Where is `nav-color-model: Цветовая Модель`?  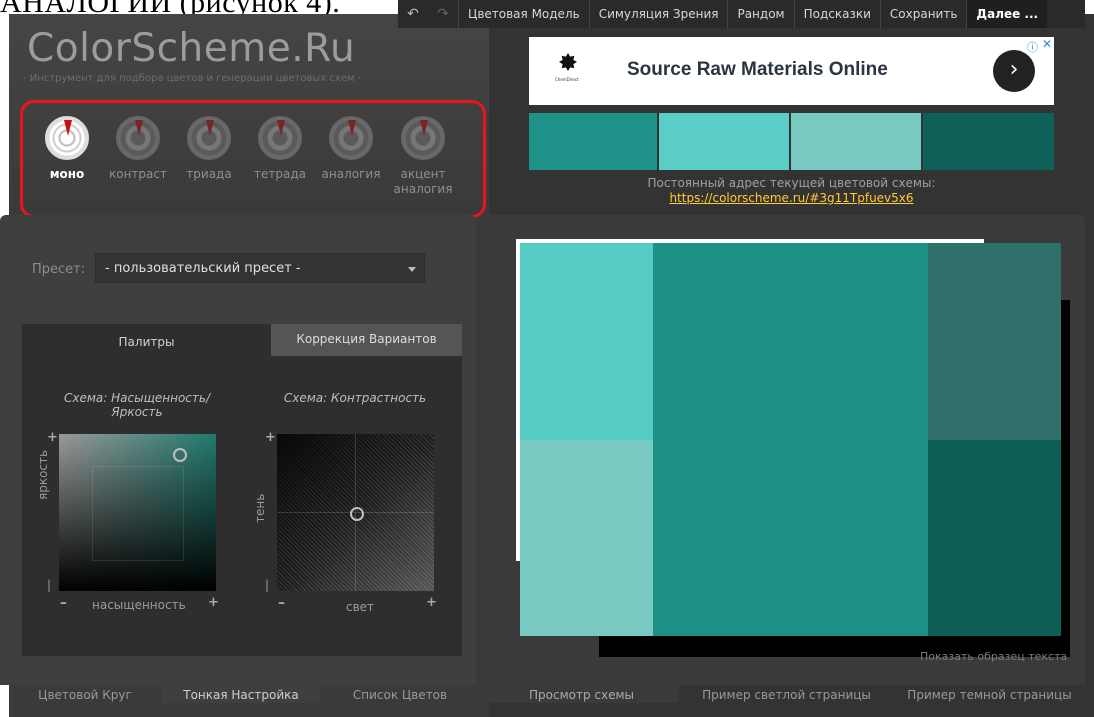 nav-color-model: Цветовая Модель is located at coordinates (523, 14).